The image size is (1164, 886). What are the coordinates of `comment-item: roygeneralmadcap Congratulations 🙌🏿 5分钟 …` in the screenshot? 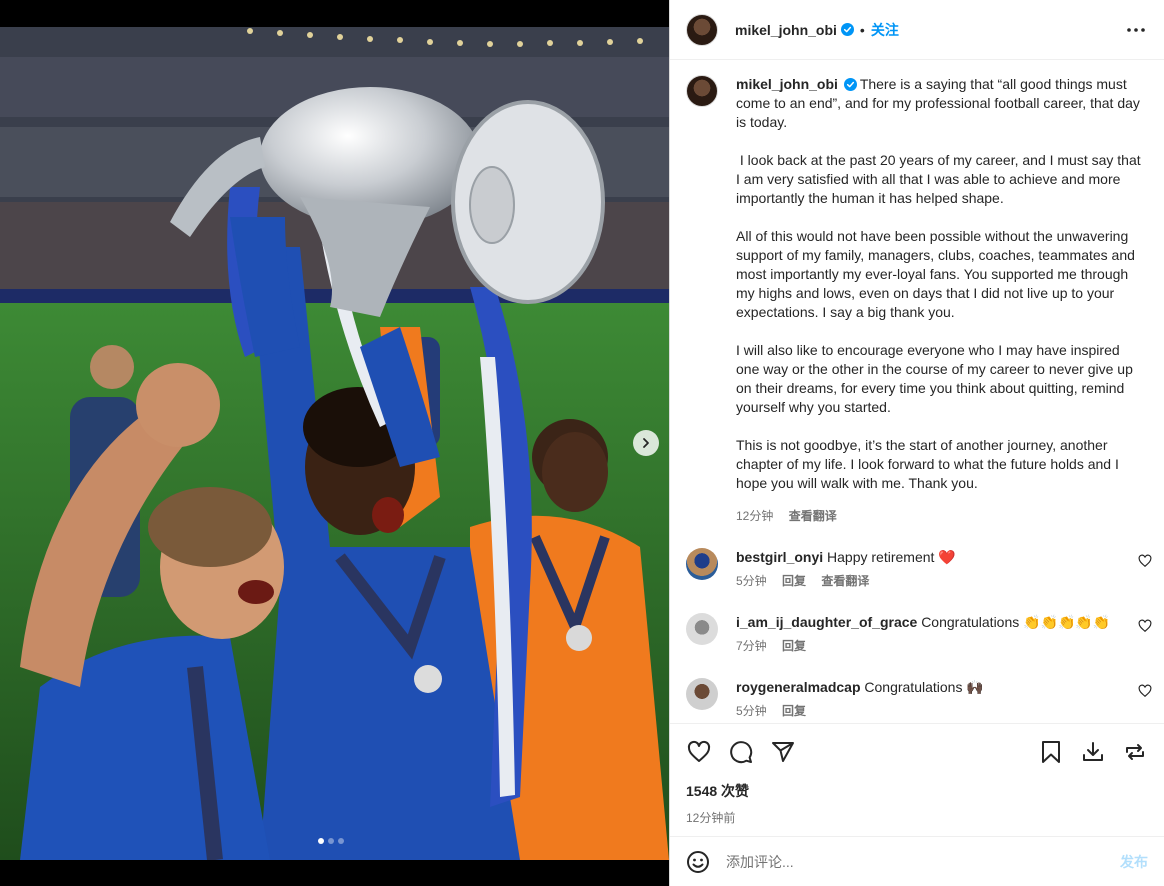 It's located at (917, 699).